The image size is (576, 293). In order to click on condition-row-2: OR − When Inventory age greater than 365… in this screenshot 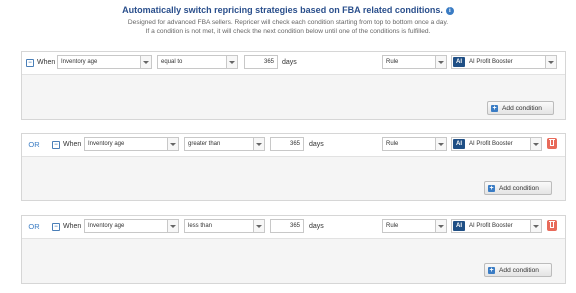, I will do `click(293, 145)`.